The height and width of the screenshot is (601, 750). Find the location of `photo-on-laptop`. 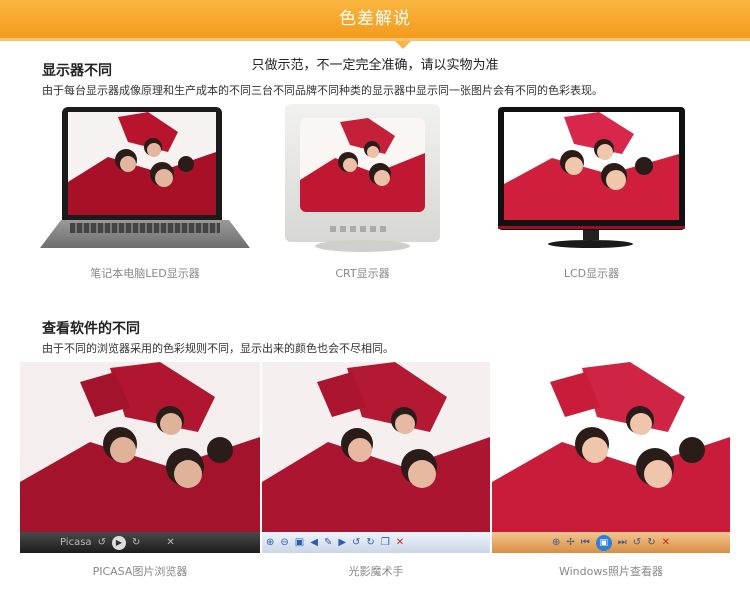

photo-on-laptop is located at coordinates (142, 163).